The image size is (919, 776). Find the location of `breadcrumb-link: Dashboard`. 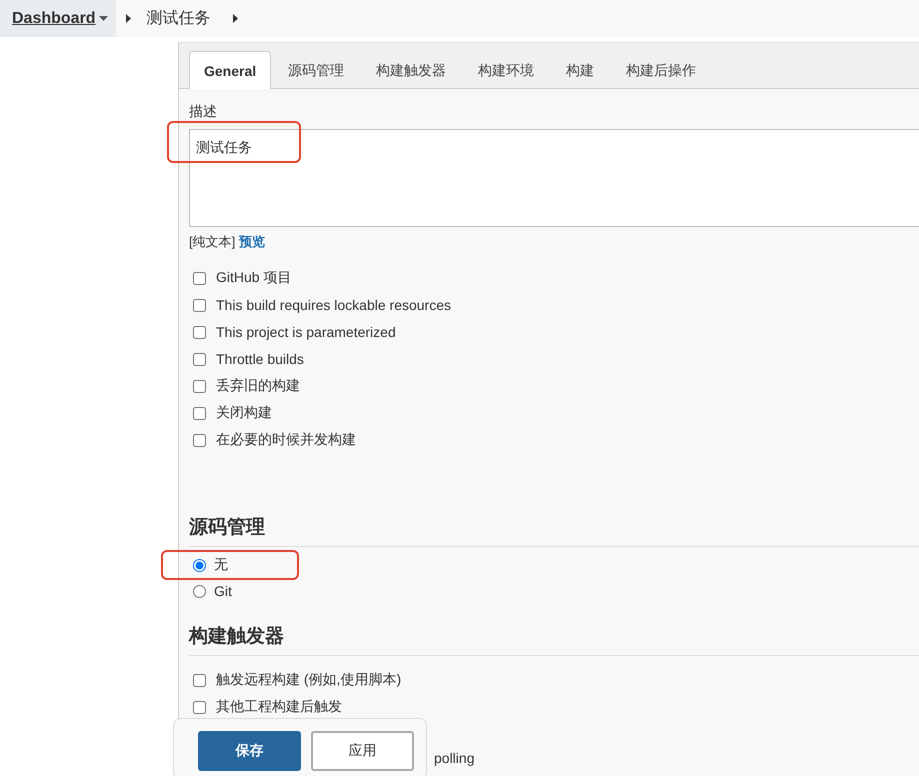

breadcrumb-link: Dashboard is located at coordinates (48, 18).